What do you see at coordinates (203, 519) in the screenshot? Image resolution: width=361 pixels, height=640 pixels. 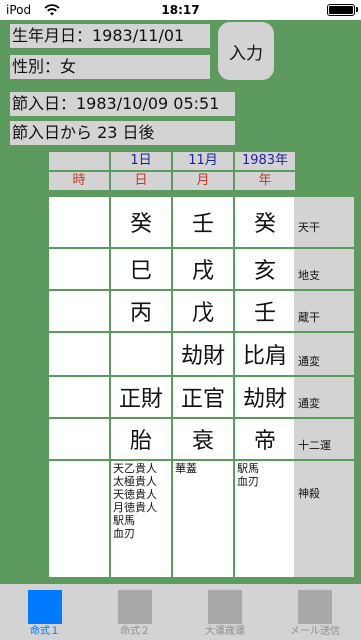 I see `shinsatsu-month: 華蓋` at bounding box center [203, 519].